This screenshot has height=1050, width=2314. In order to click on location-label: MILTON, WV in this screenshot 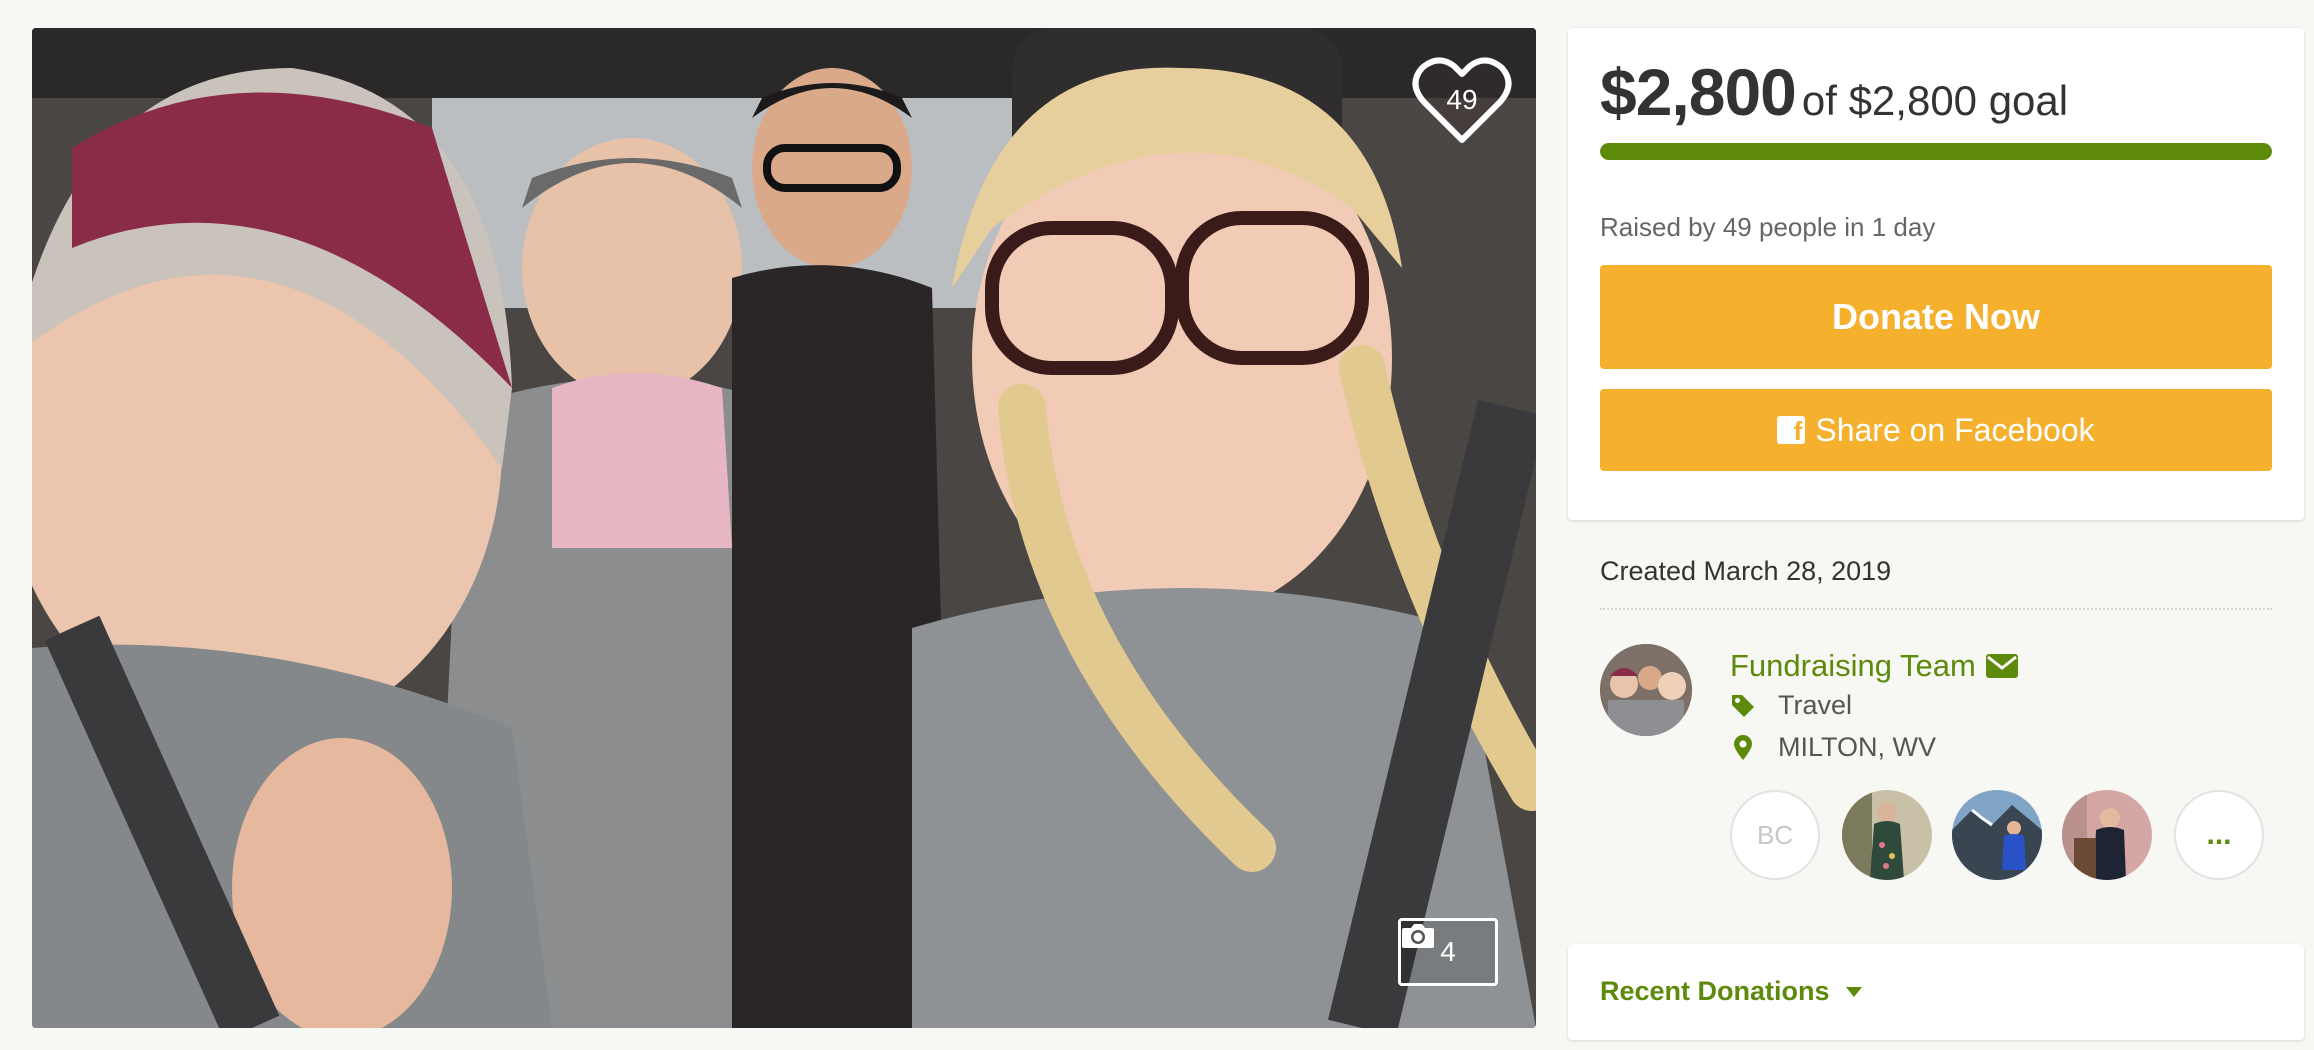, I will do `click(1857, 747)`.